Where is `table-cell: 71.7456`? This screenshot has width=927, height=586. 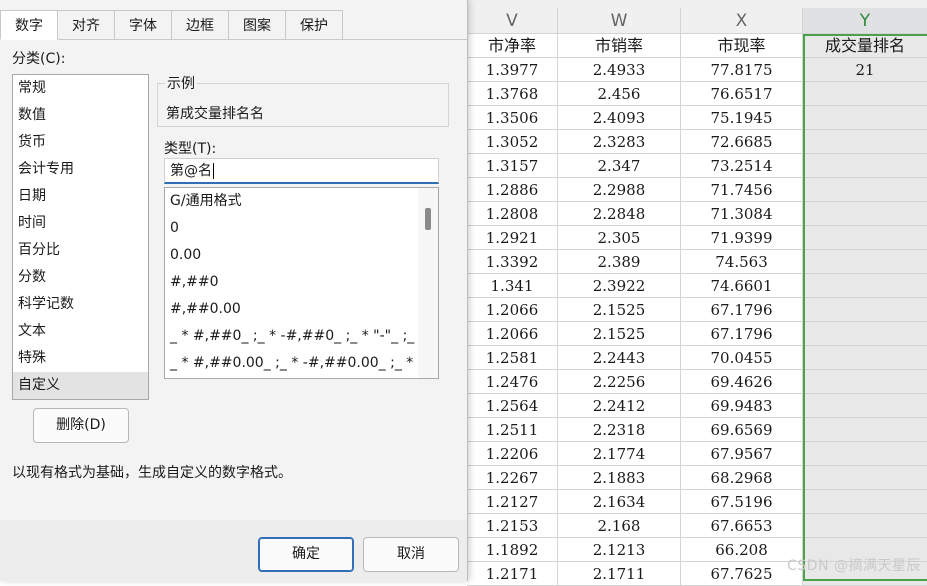 table-cell: 71.7456 is located at coordinates (742, 190).